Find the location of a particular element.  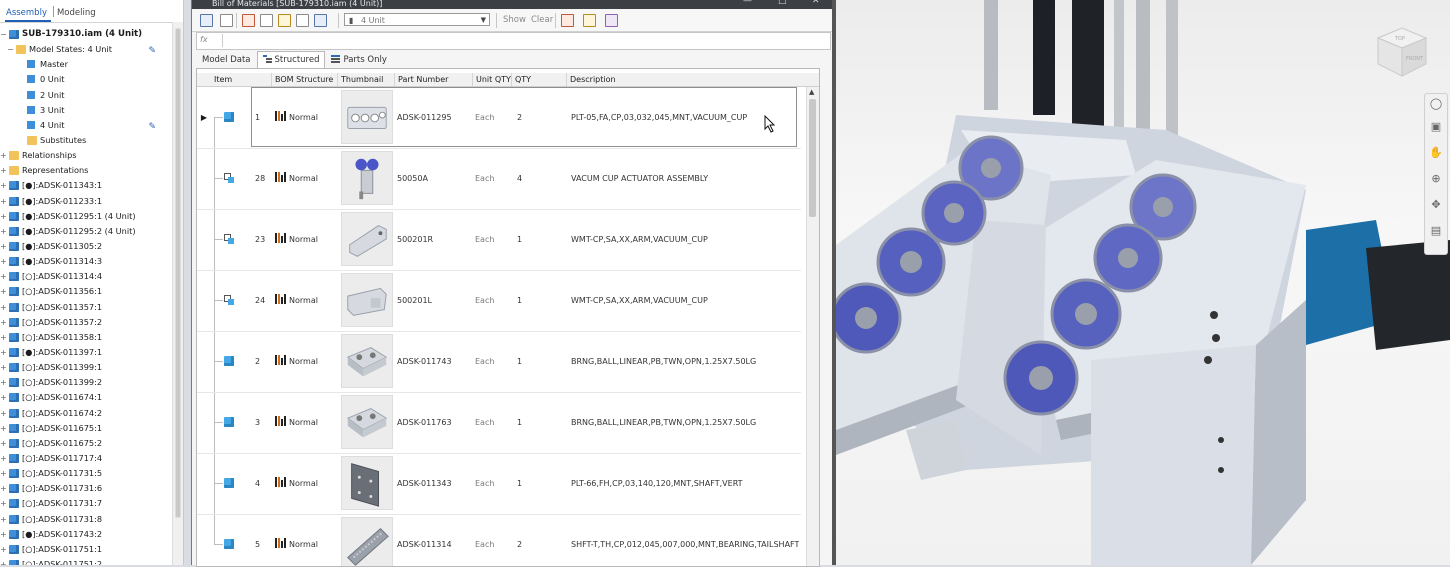

export-bom-icon is located at coordinates (206, 20).